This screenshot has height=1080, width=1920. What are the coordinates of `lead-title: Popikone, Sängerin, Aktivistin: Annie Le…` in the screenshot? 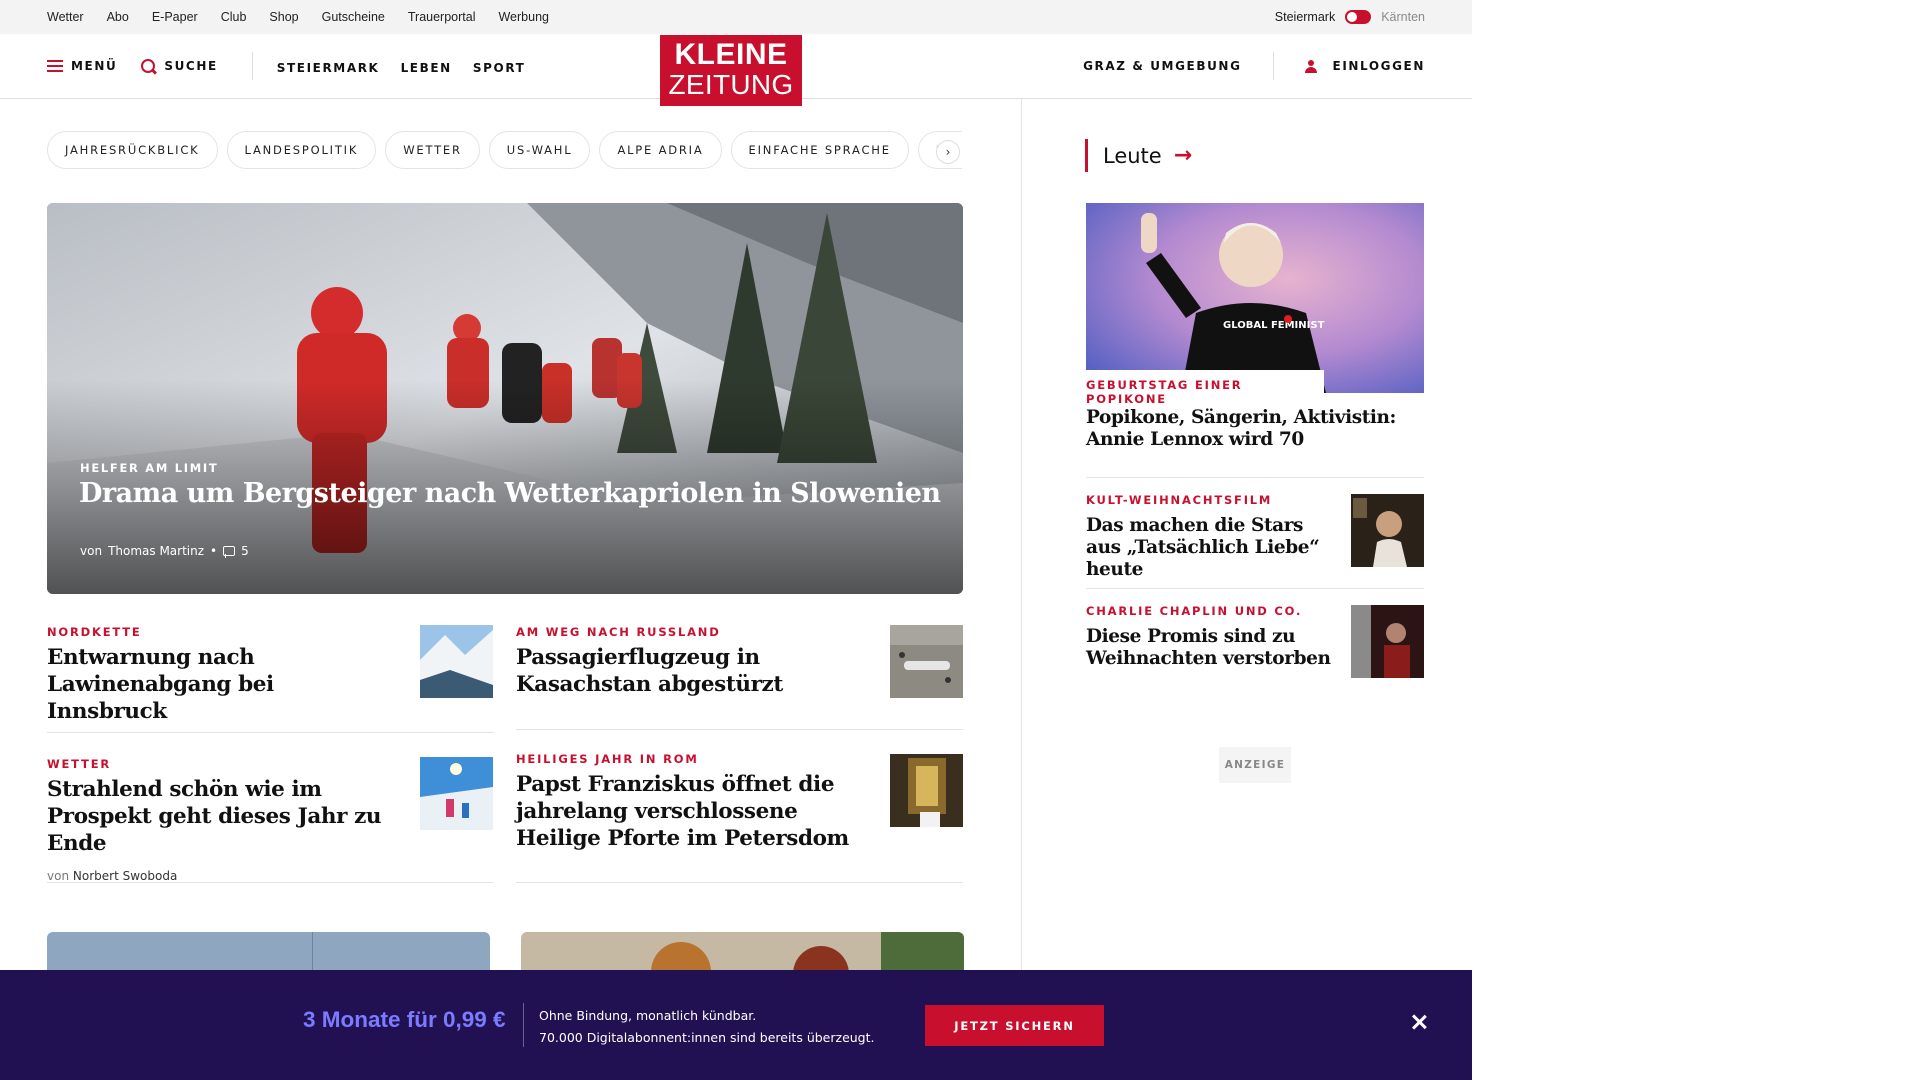 It's located at (1246, 429).